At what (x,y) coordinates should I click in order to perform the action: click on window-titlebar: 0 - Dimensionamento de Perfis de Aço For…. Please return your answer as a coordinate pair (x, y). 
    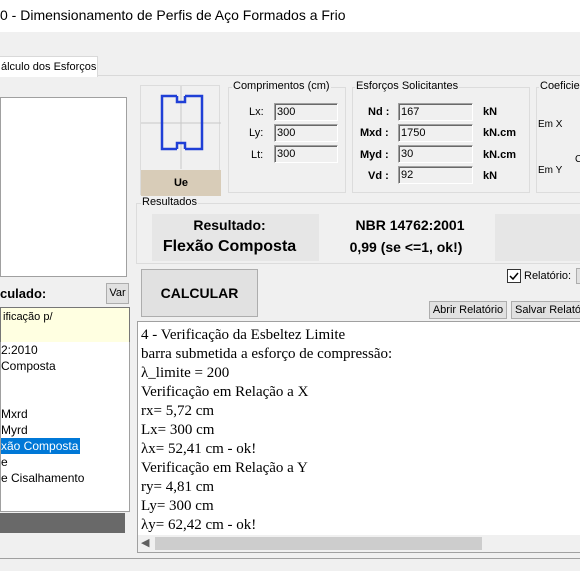
    Looking at the image, I should click on (290, 16).